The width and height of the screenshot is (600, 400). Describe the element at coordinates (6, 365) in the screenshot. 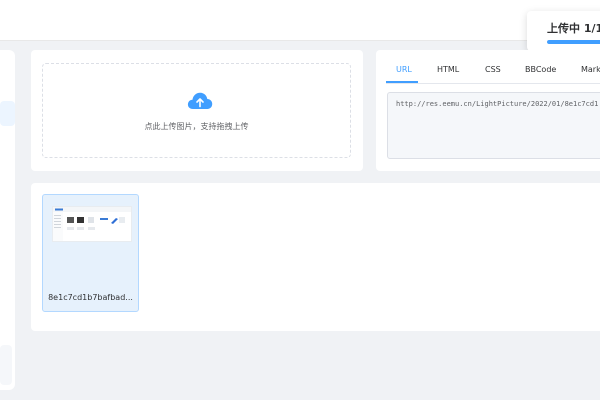

I see `sidebar-bottom-panel` at that location.